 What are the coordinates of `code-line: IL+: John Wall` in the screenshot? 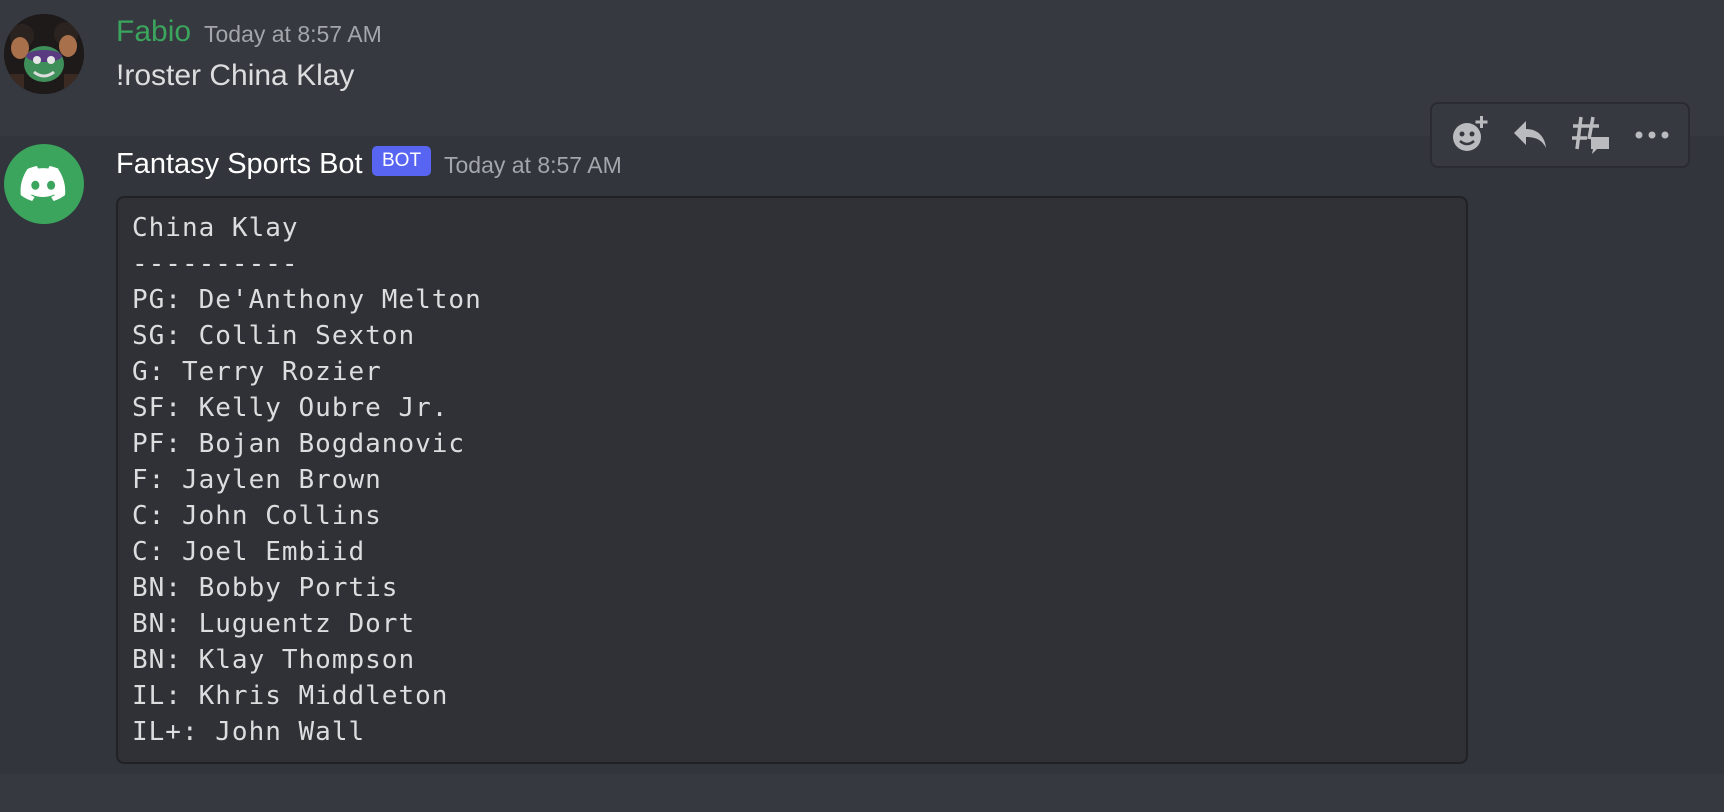 It's located at (249, 732).